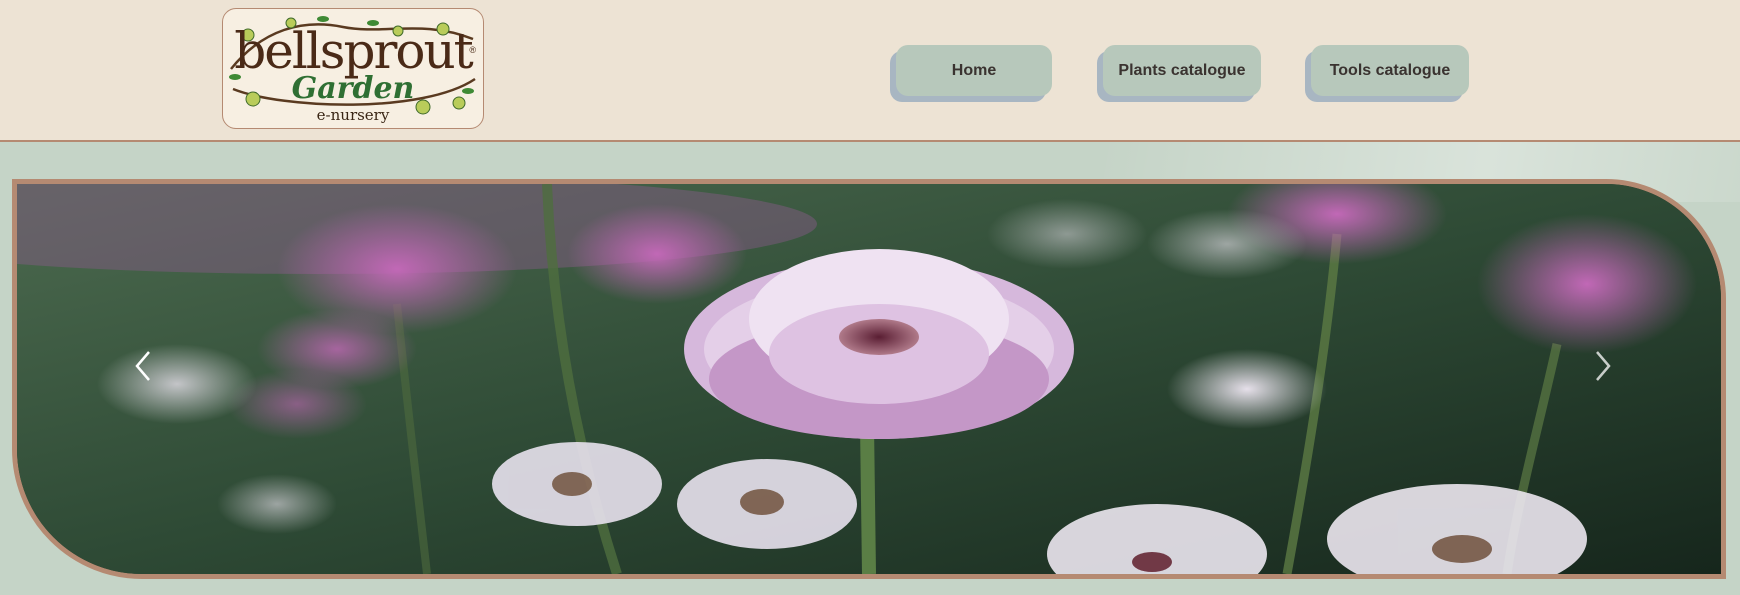 Image resolution: width=1740 pixels, height=595 pixels. Describe the element at coordinates (974, 70) in the screenshot. I see `nav-home-button: Home` at that location.